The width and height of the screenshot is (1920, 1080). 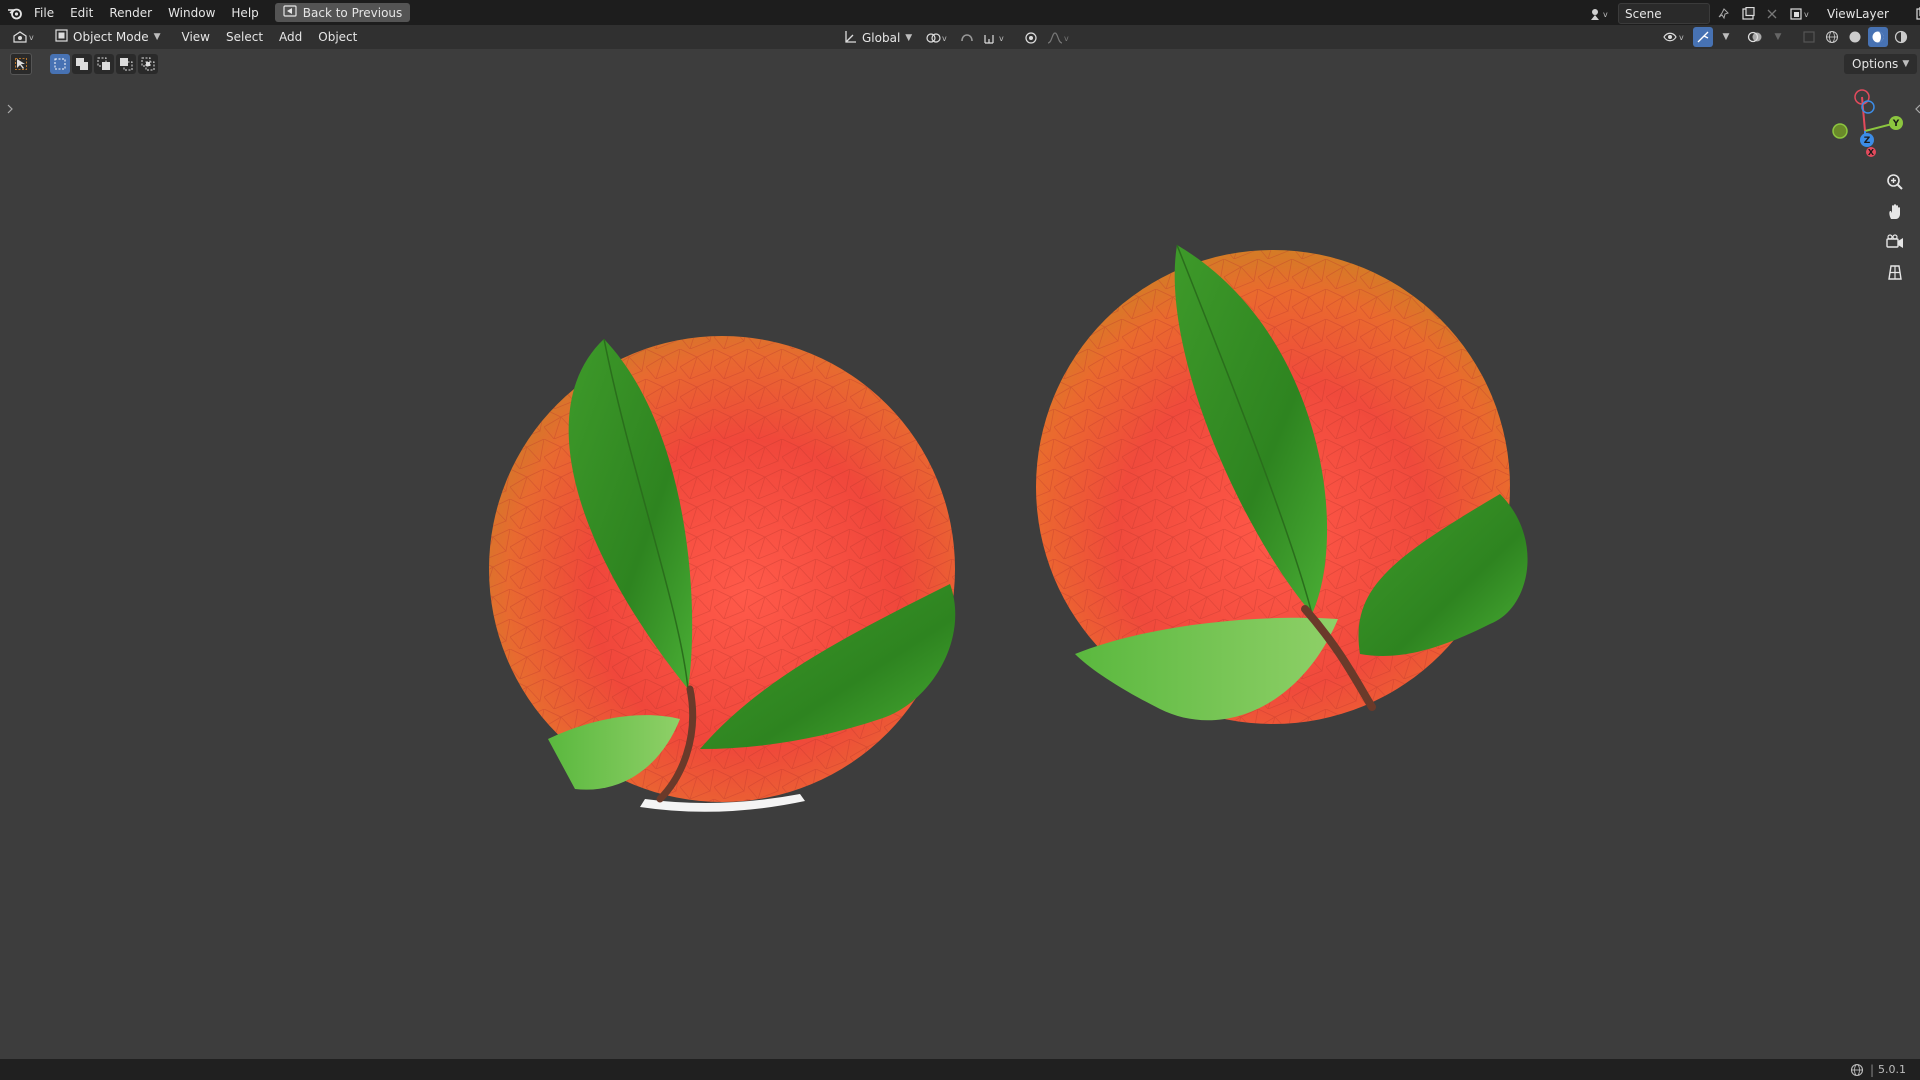 What do you see at coordinates (1916, 14) in the screenshot?
I see `new-viewlayer-icon` at bounding box center [1916, 14].